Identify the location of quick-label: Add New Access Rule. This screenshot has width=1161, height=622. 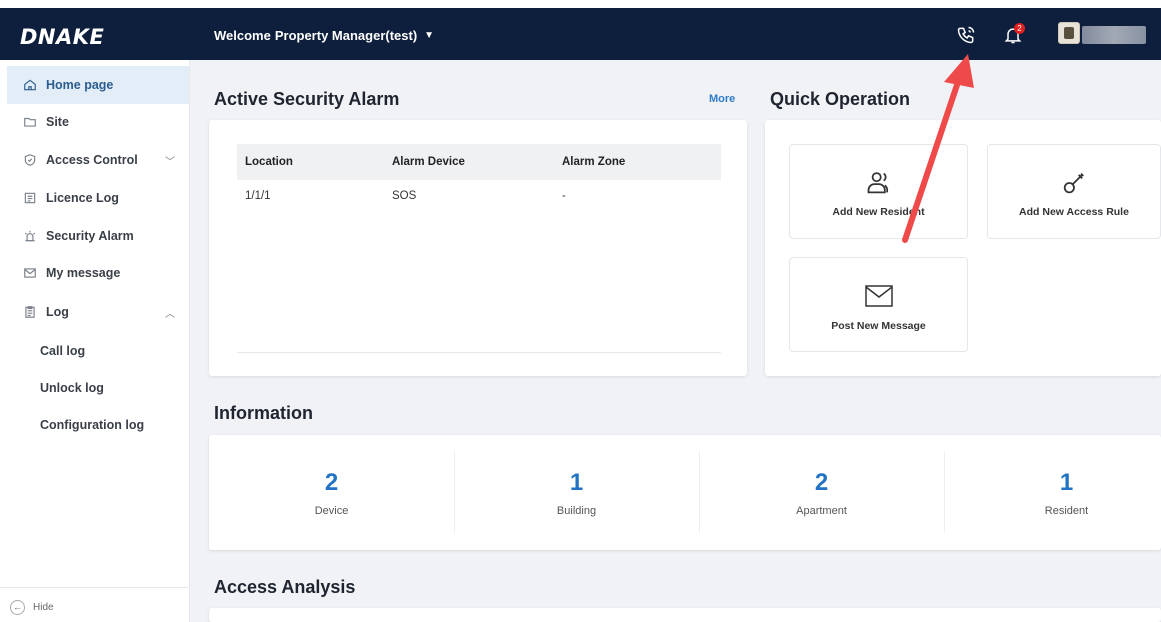
(1074, 212).